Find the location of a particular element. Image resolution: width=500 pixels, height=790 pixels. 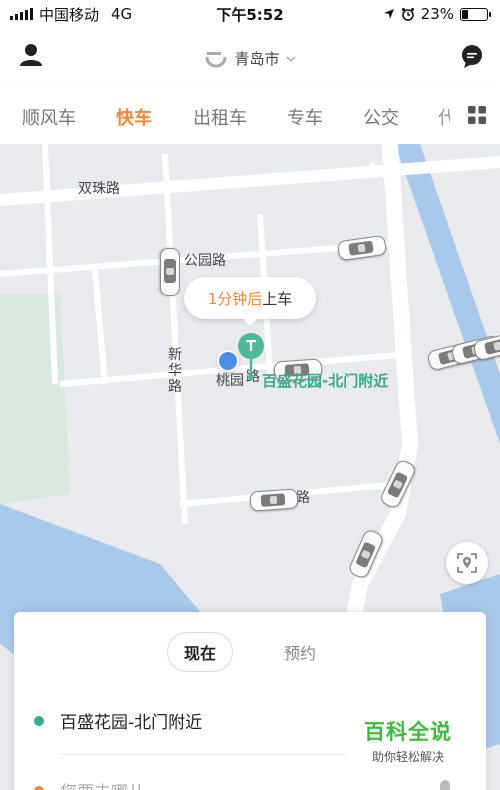

city-name: 青岛市 is located at coordinates (257, 59).